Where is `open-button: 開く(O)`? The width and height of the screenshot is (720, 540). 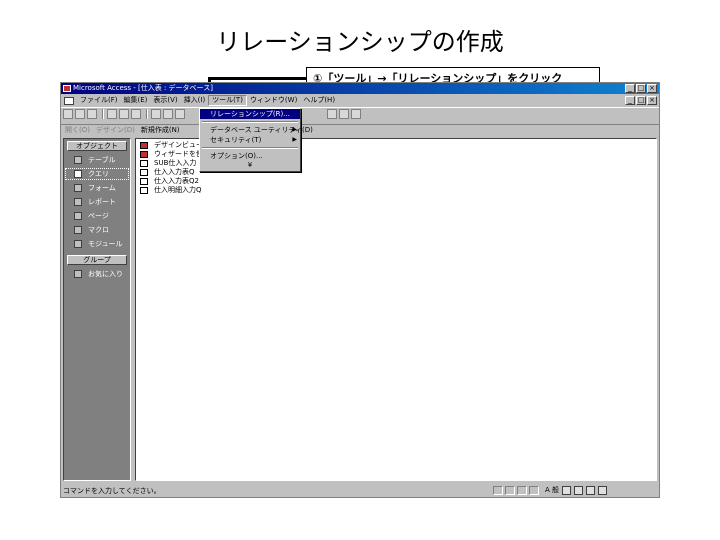 open-button: 開く(O) is located at coordinates (77, 130).